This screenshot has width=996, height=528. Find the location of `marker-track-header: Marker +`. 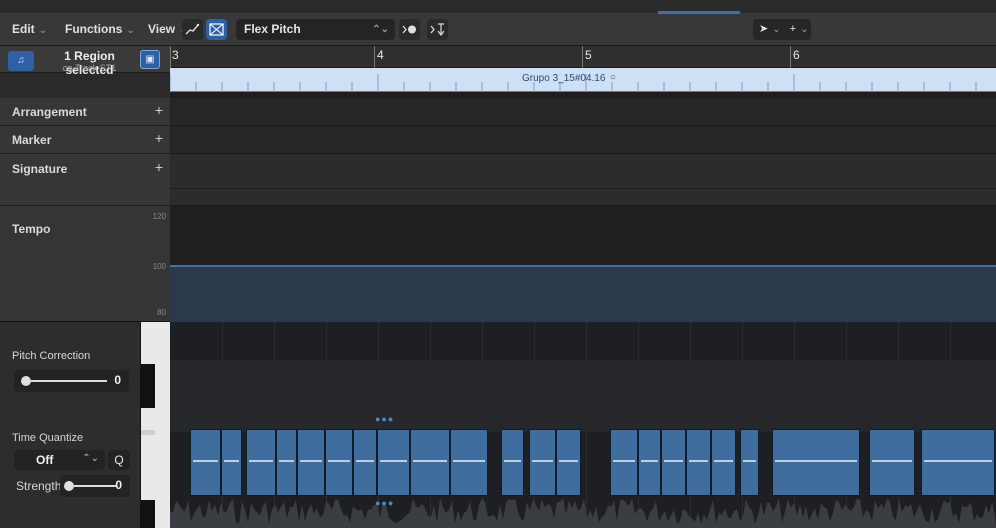

marker-track-header: Marker + is located at coordinates (85, 140).